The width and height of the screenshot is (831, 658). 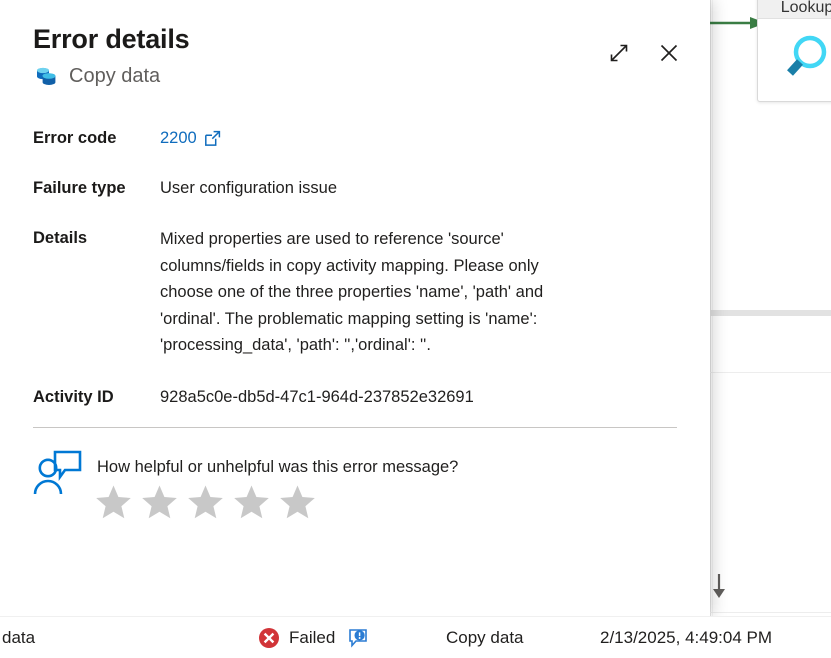 I want to click on row-label: Failure type, so click(x=79, y=188).